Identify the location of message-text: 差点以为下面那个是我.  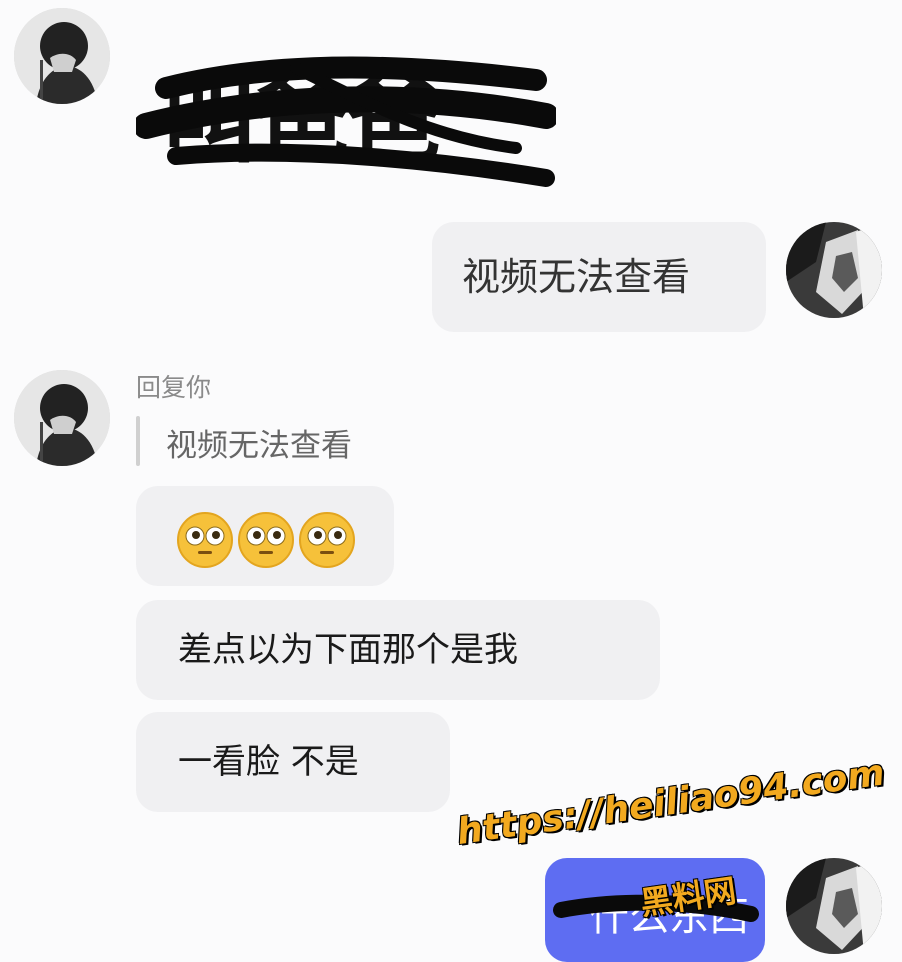
(348, 650).